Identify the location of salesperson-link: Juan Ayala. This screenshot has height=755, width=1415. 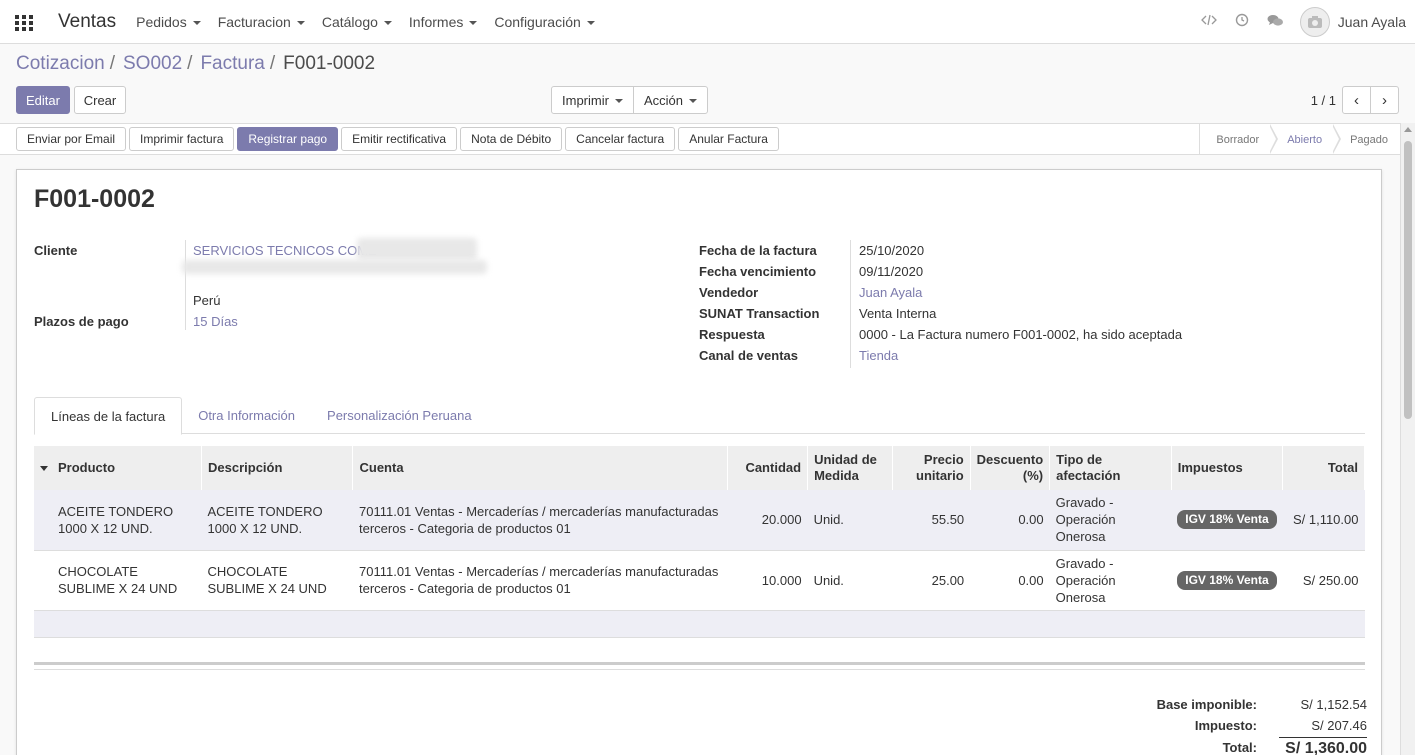
(890, 292).